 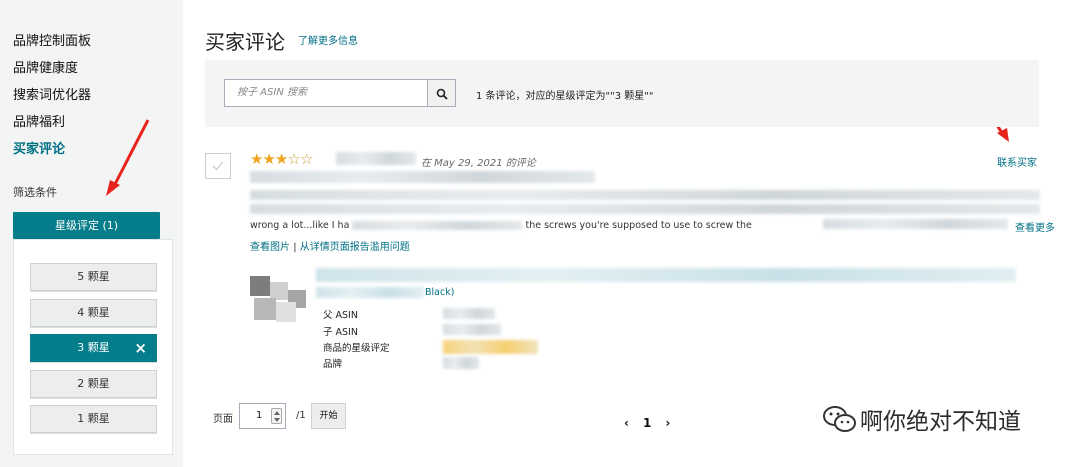 What do you see at coordinates (279, 301) in the screenshot?
I see `product-thumbnail` at bounding box center [279, 301].